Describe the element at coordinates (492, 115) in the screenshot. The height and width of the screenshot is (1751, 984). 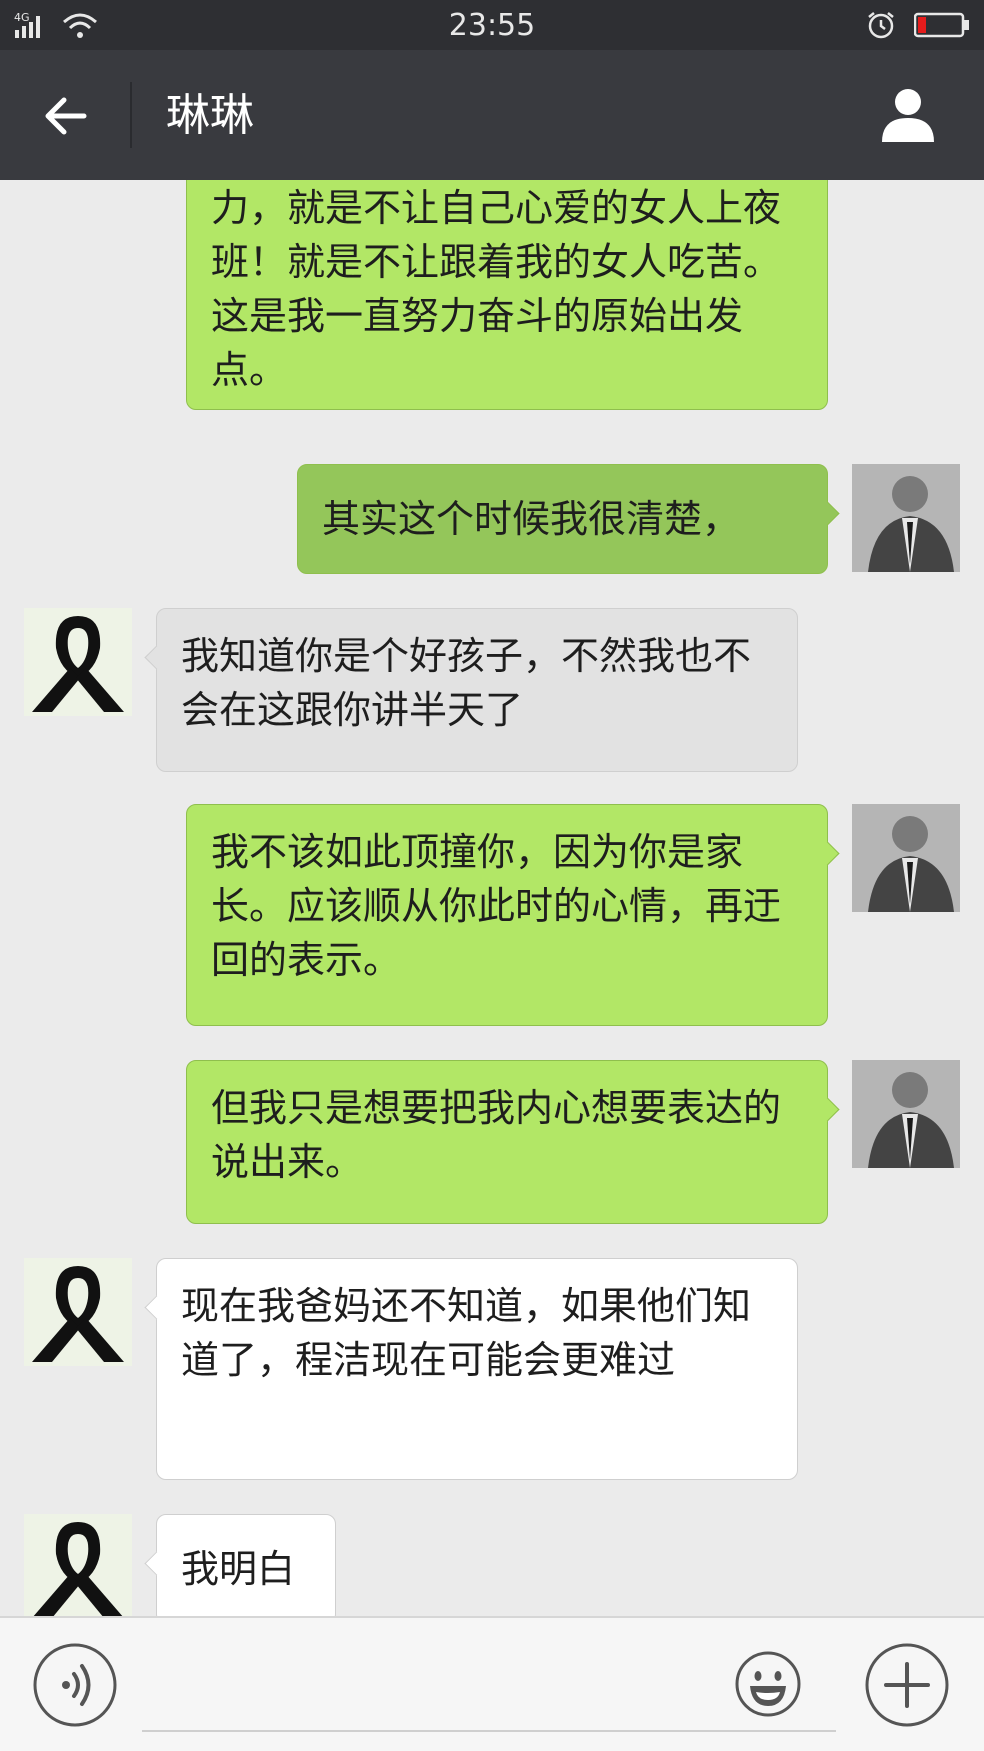
I see `chat-header: 琳琳` at that location.